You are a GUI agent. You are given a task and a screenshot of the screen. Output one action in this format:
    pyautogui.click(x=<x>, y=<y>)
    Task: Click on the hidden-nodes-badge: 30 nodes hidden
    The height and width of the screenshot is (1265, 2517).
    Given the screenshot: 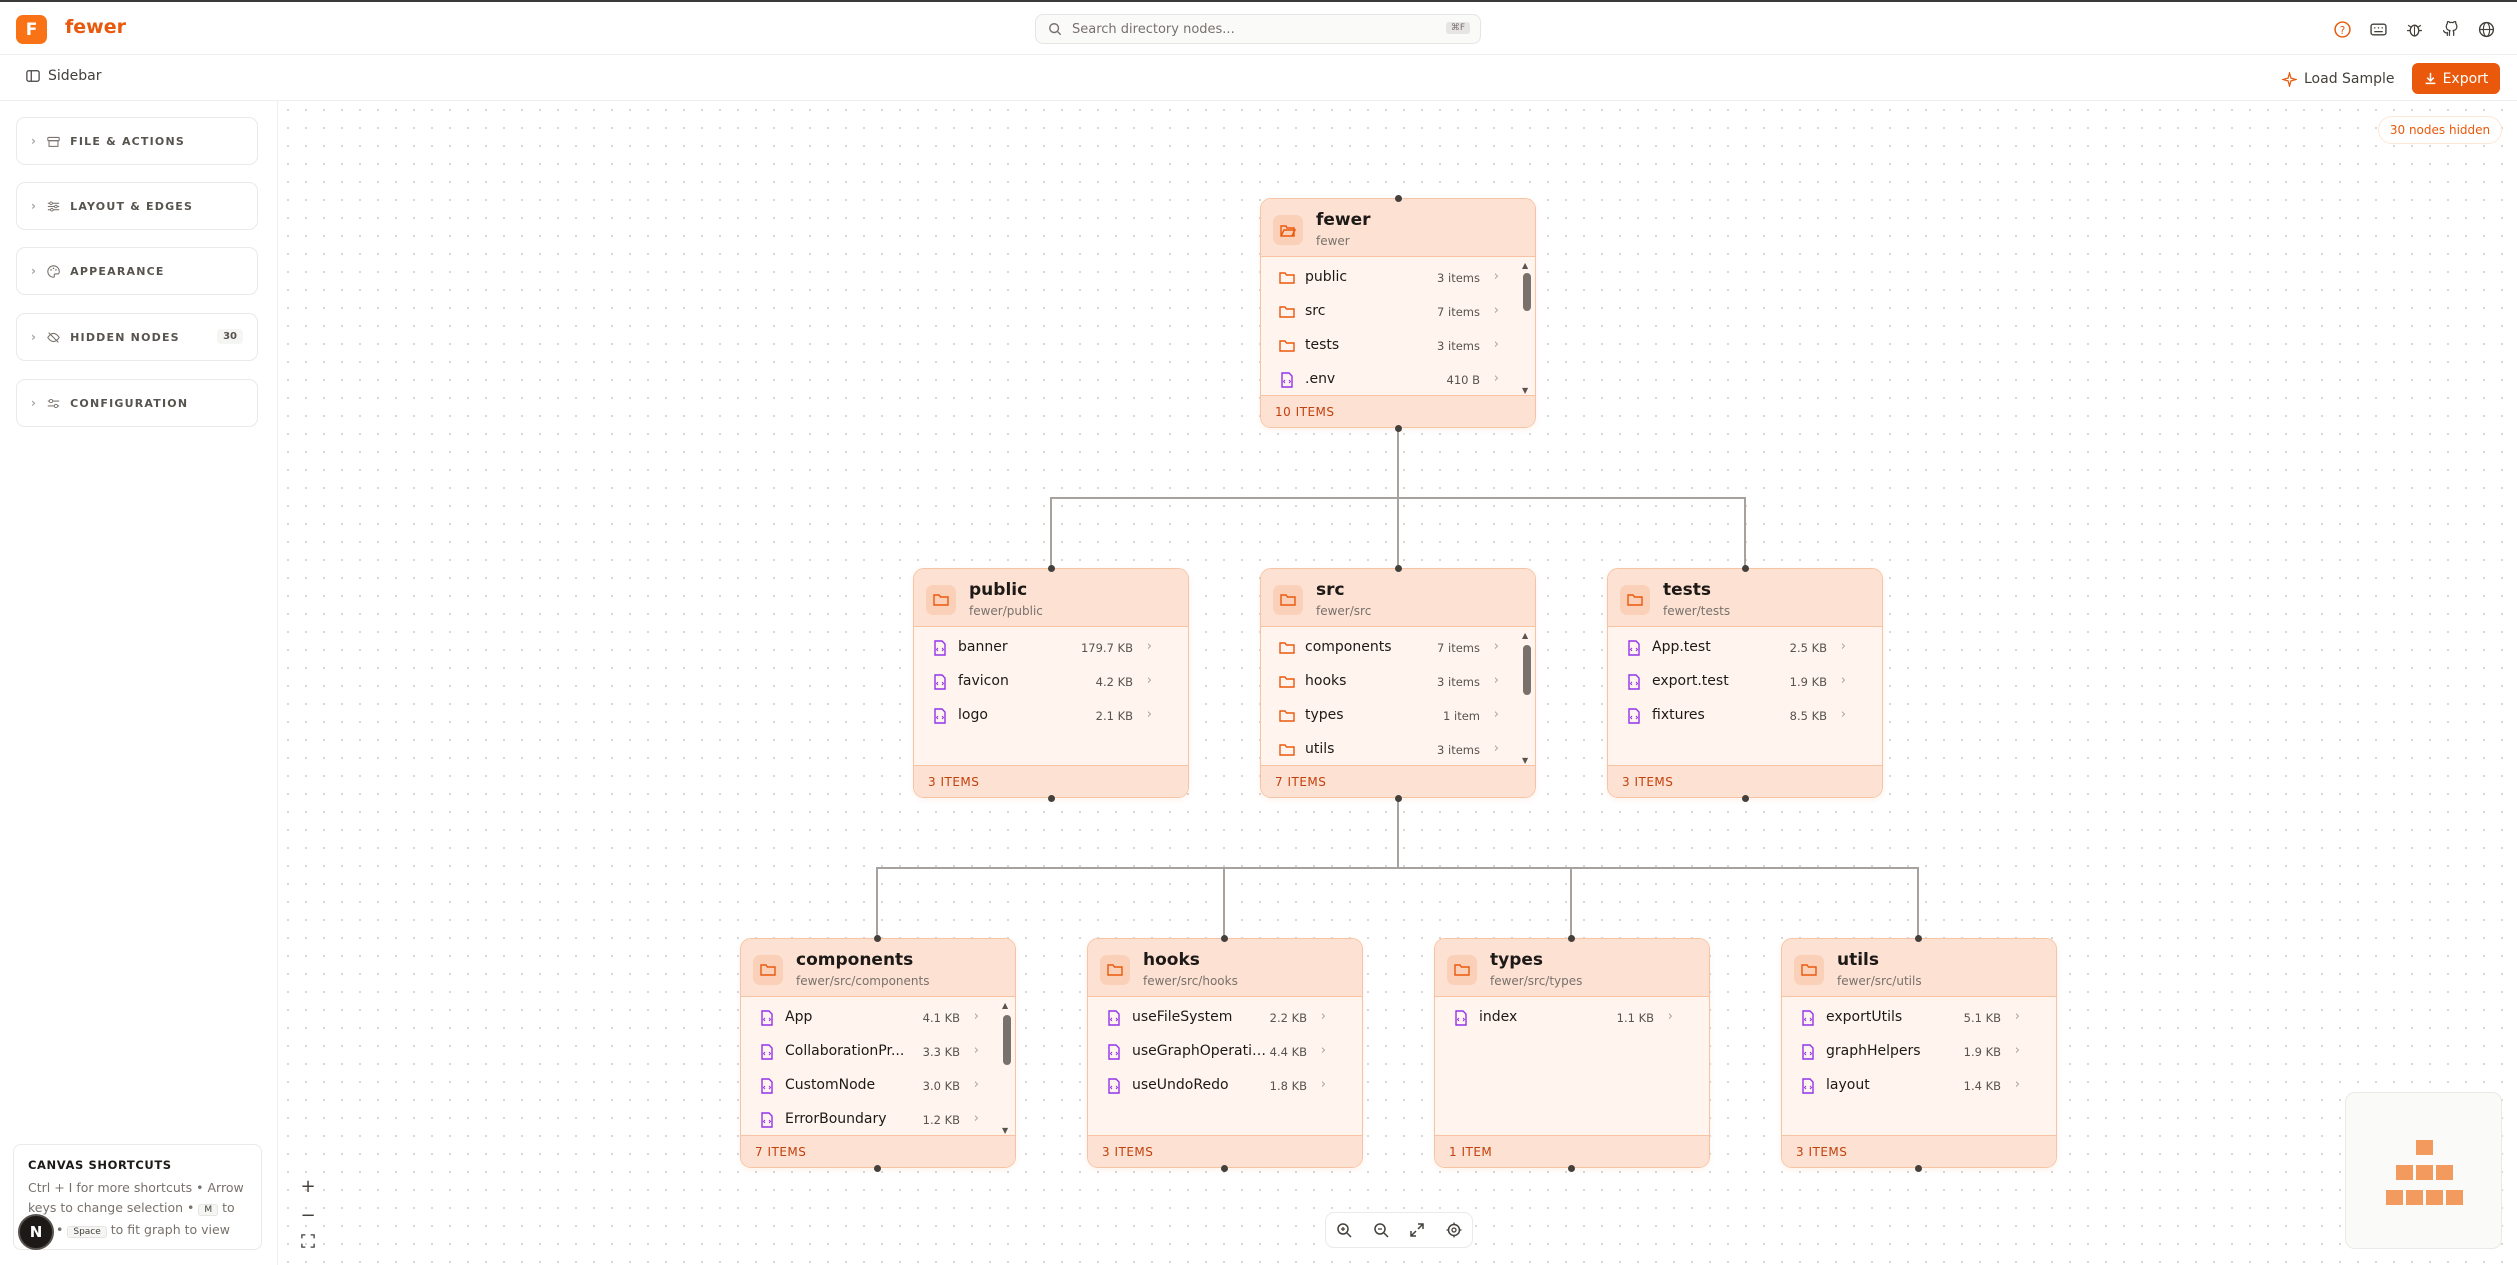 What is the action you would take?
    pyautogui.click(x=2440, y=130)
    